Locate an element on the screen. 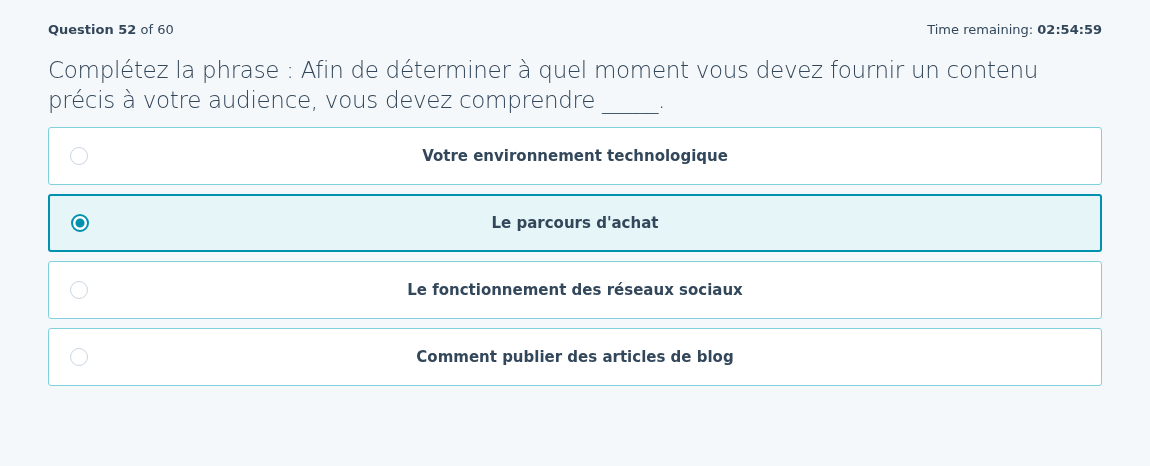  question-counter: Question 52 of 60 is located at coordinates (111, 29).